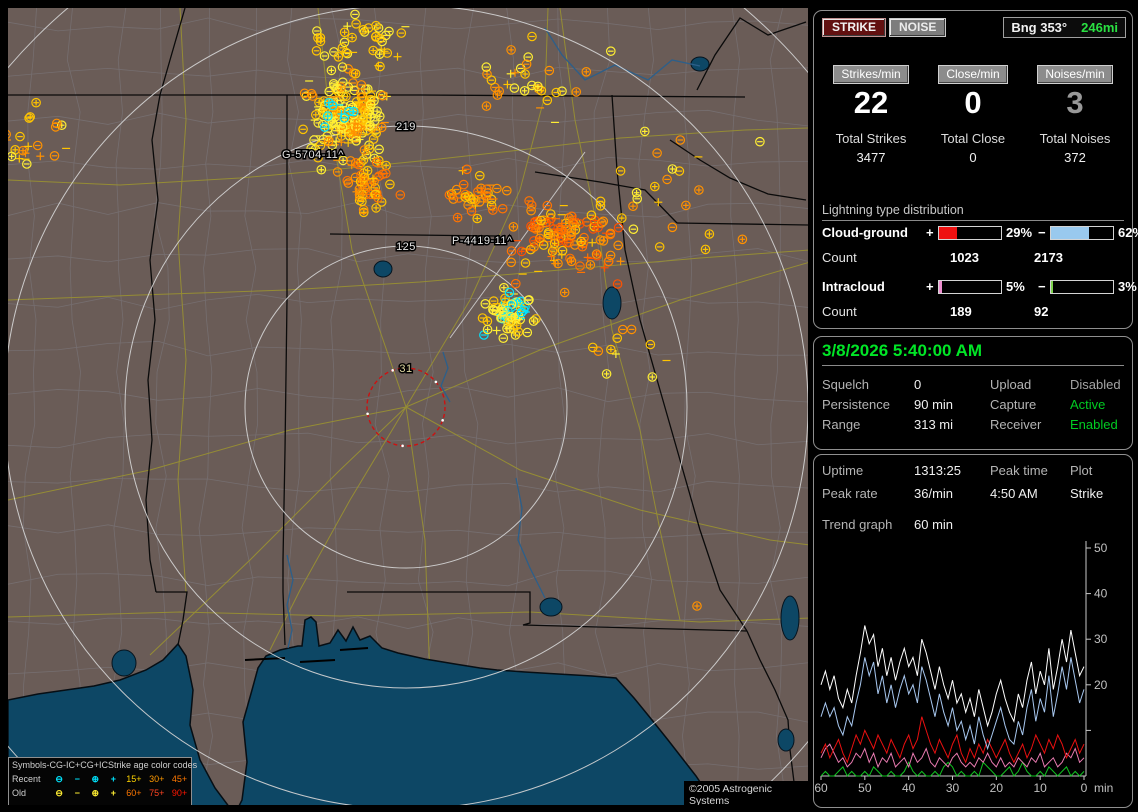  What do you see at coordinates (871, 74) in the screenshot?
I see `strikes-per-min-label: Strikes/min` at bounding box center [871, 74].